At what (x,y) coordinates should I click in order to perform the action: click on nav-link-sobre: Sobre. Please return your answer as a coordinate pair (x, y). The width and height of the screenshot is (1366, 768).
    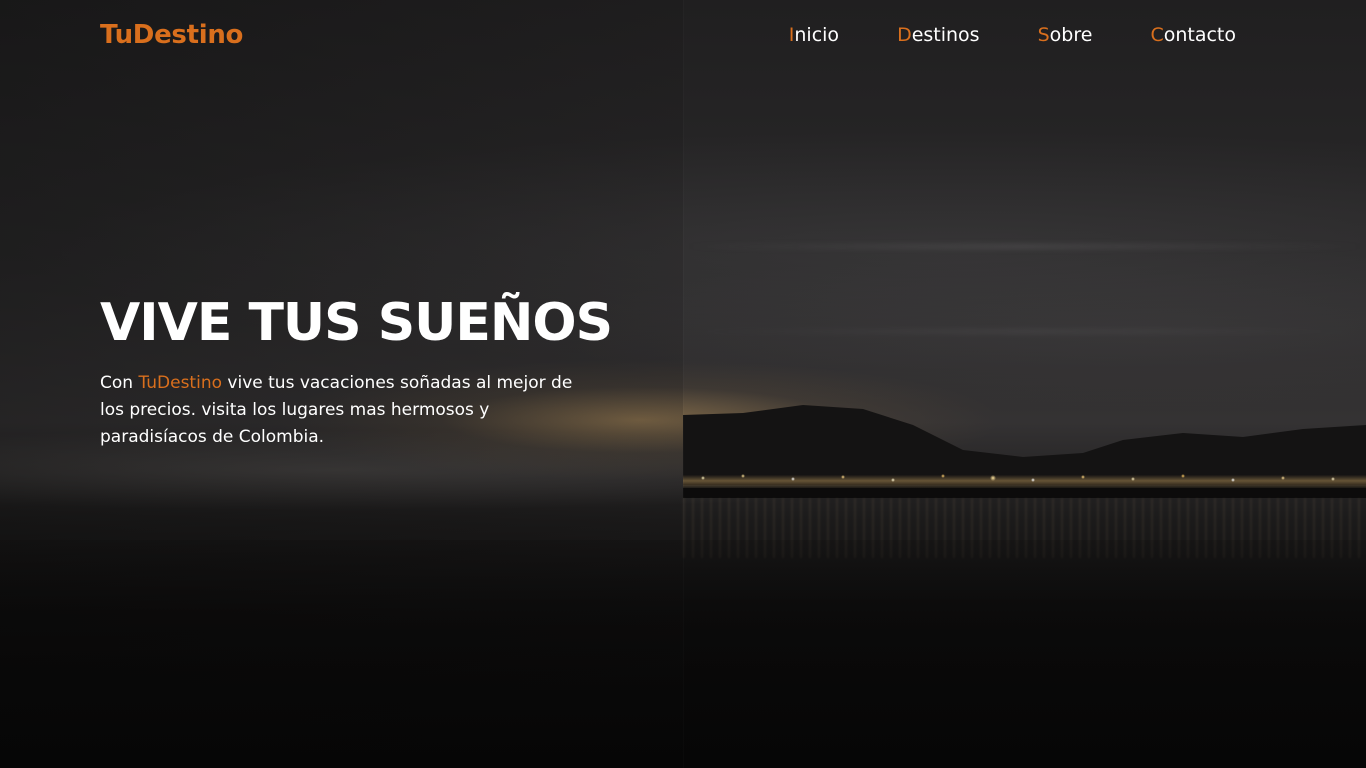
    Looking at the image, I should click on (1065, 35).